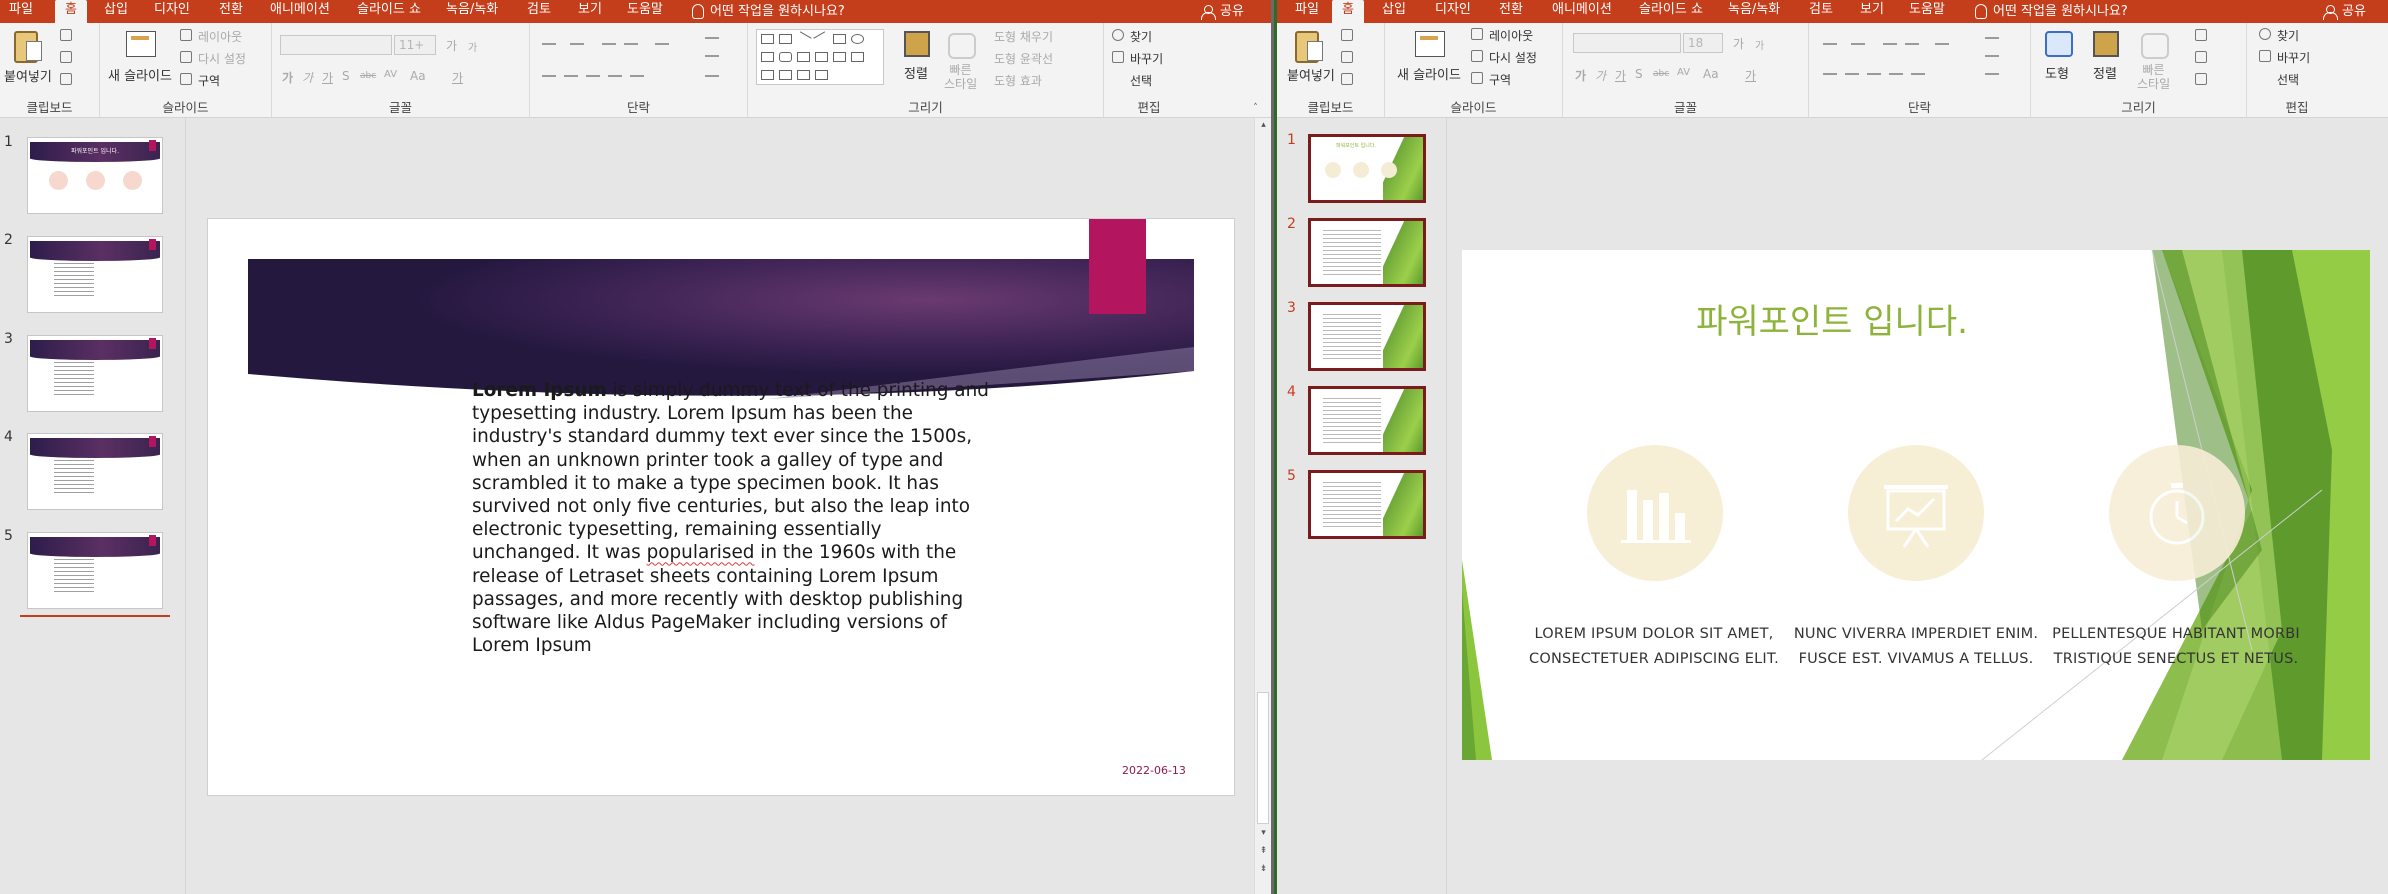  I want to click on paste-icon, so click(1309, 47).